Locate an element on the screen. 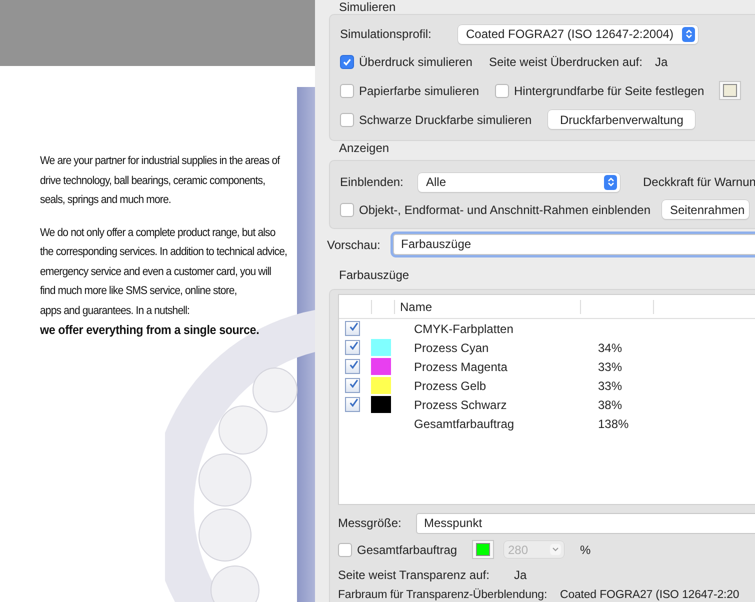 This screenshot has width=755, height=602. info-label: Farbraum für Transparenz-Überblendung: is located at coordinates (443, 594).